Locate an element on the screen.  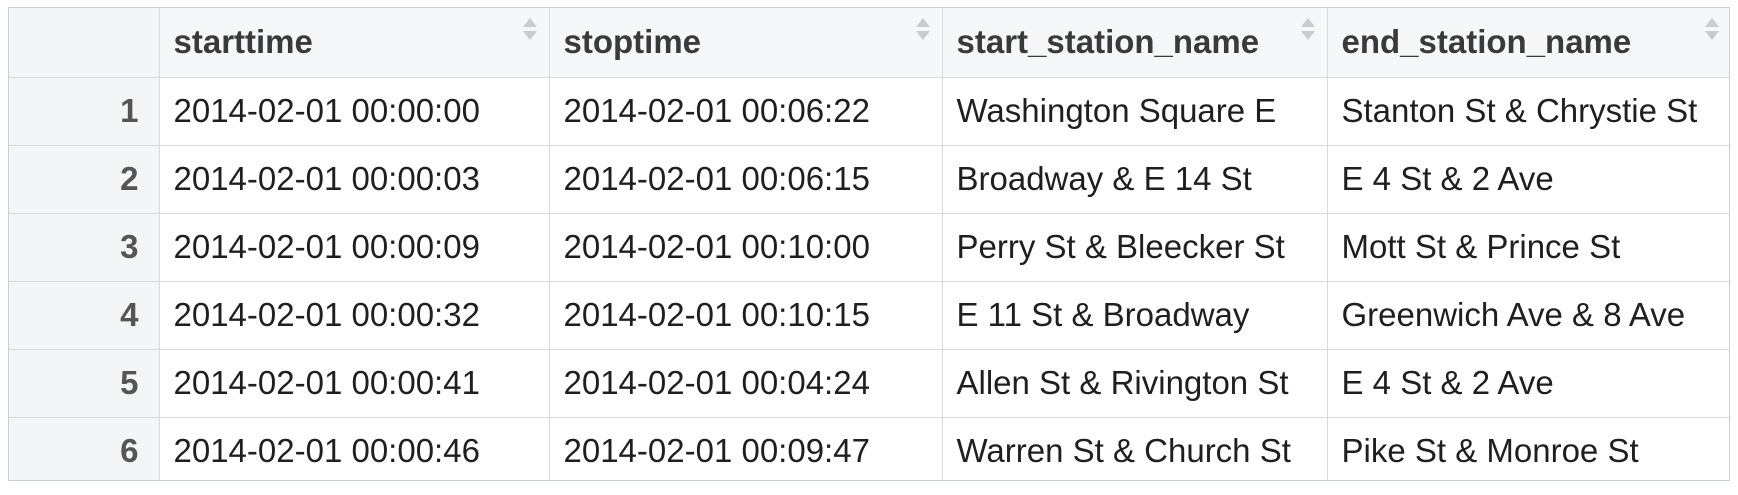
column-header-label: starttime is located at coordinates (243, 42).